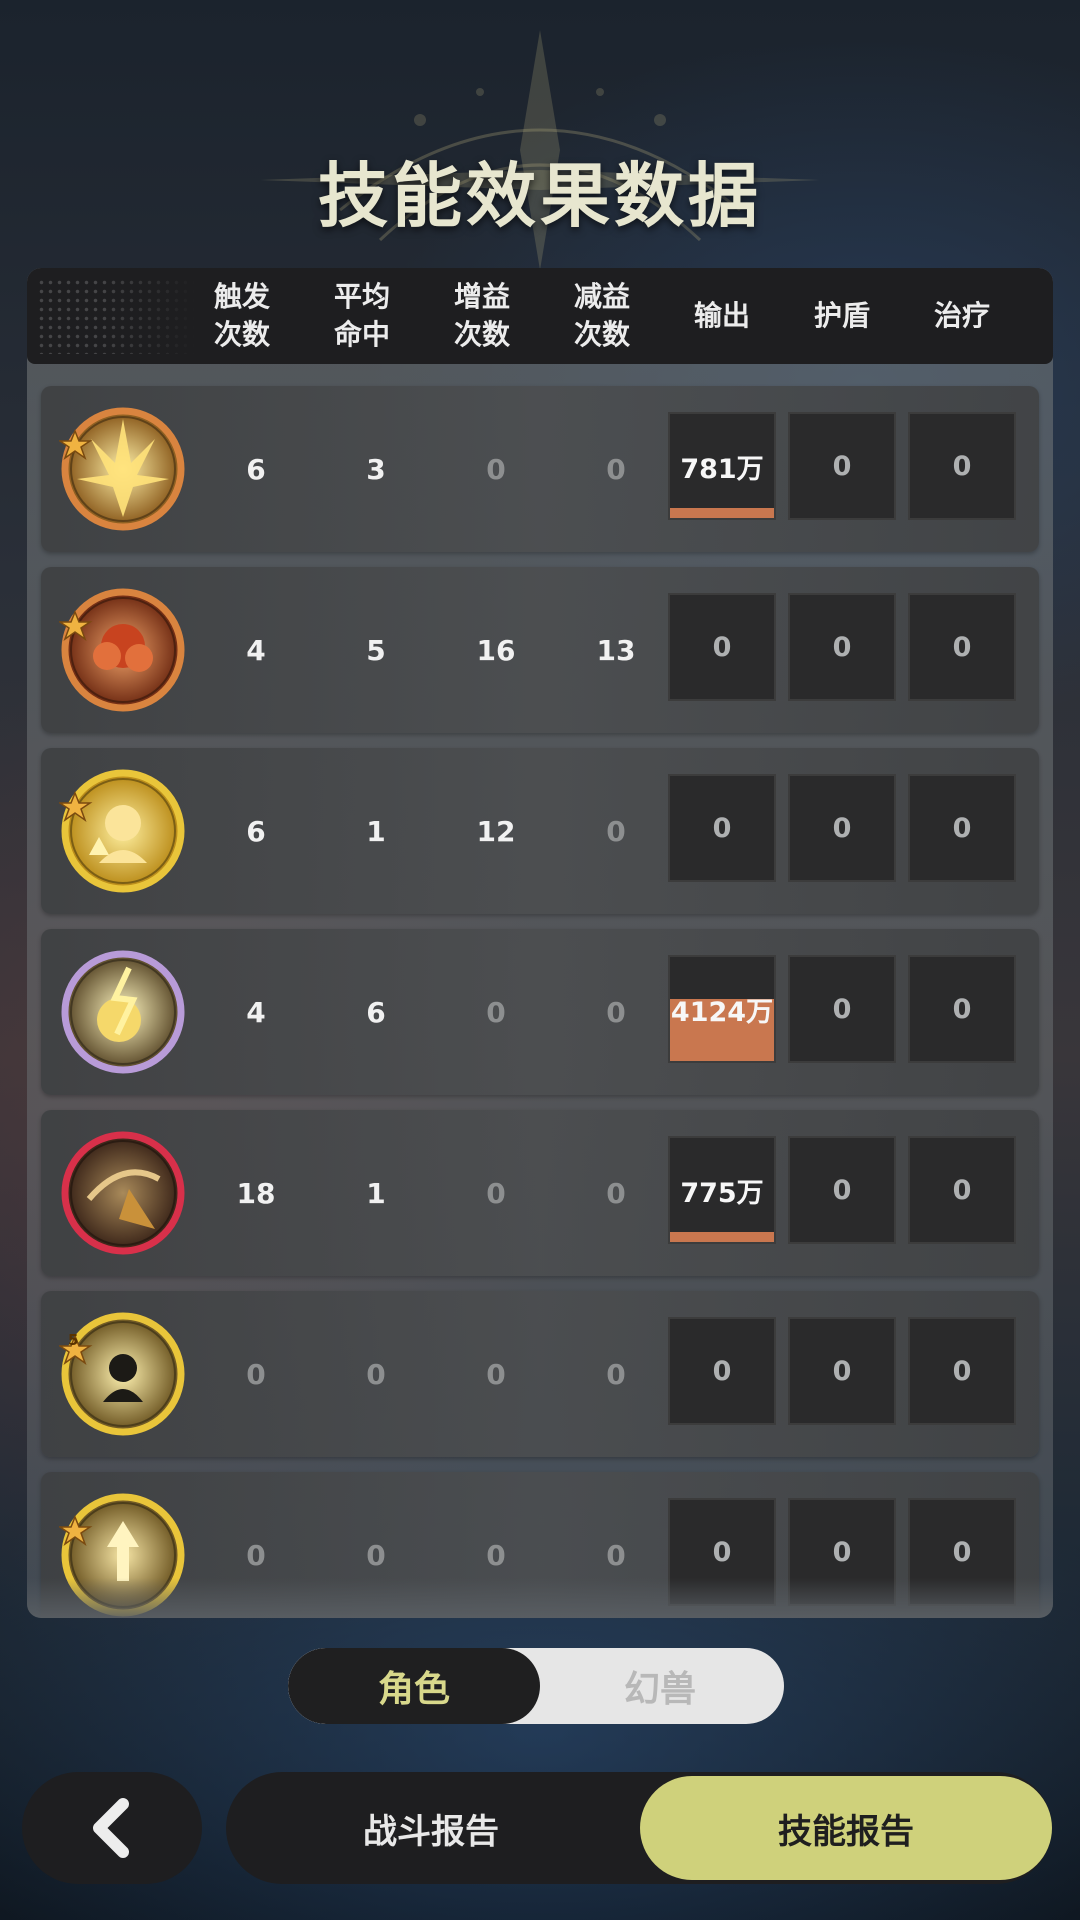 The image size is (1080, 1920). I want to click on output-value-box: 781万, so click(722, 466).